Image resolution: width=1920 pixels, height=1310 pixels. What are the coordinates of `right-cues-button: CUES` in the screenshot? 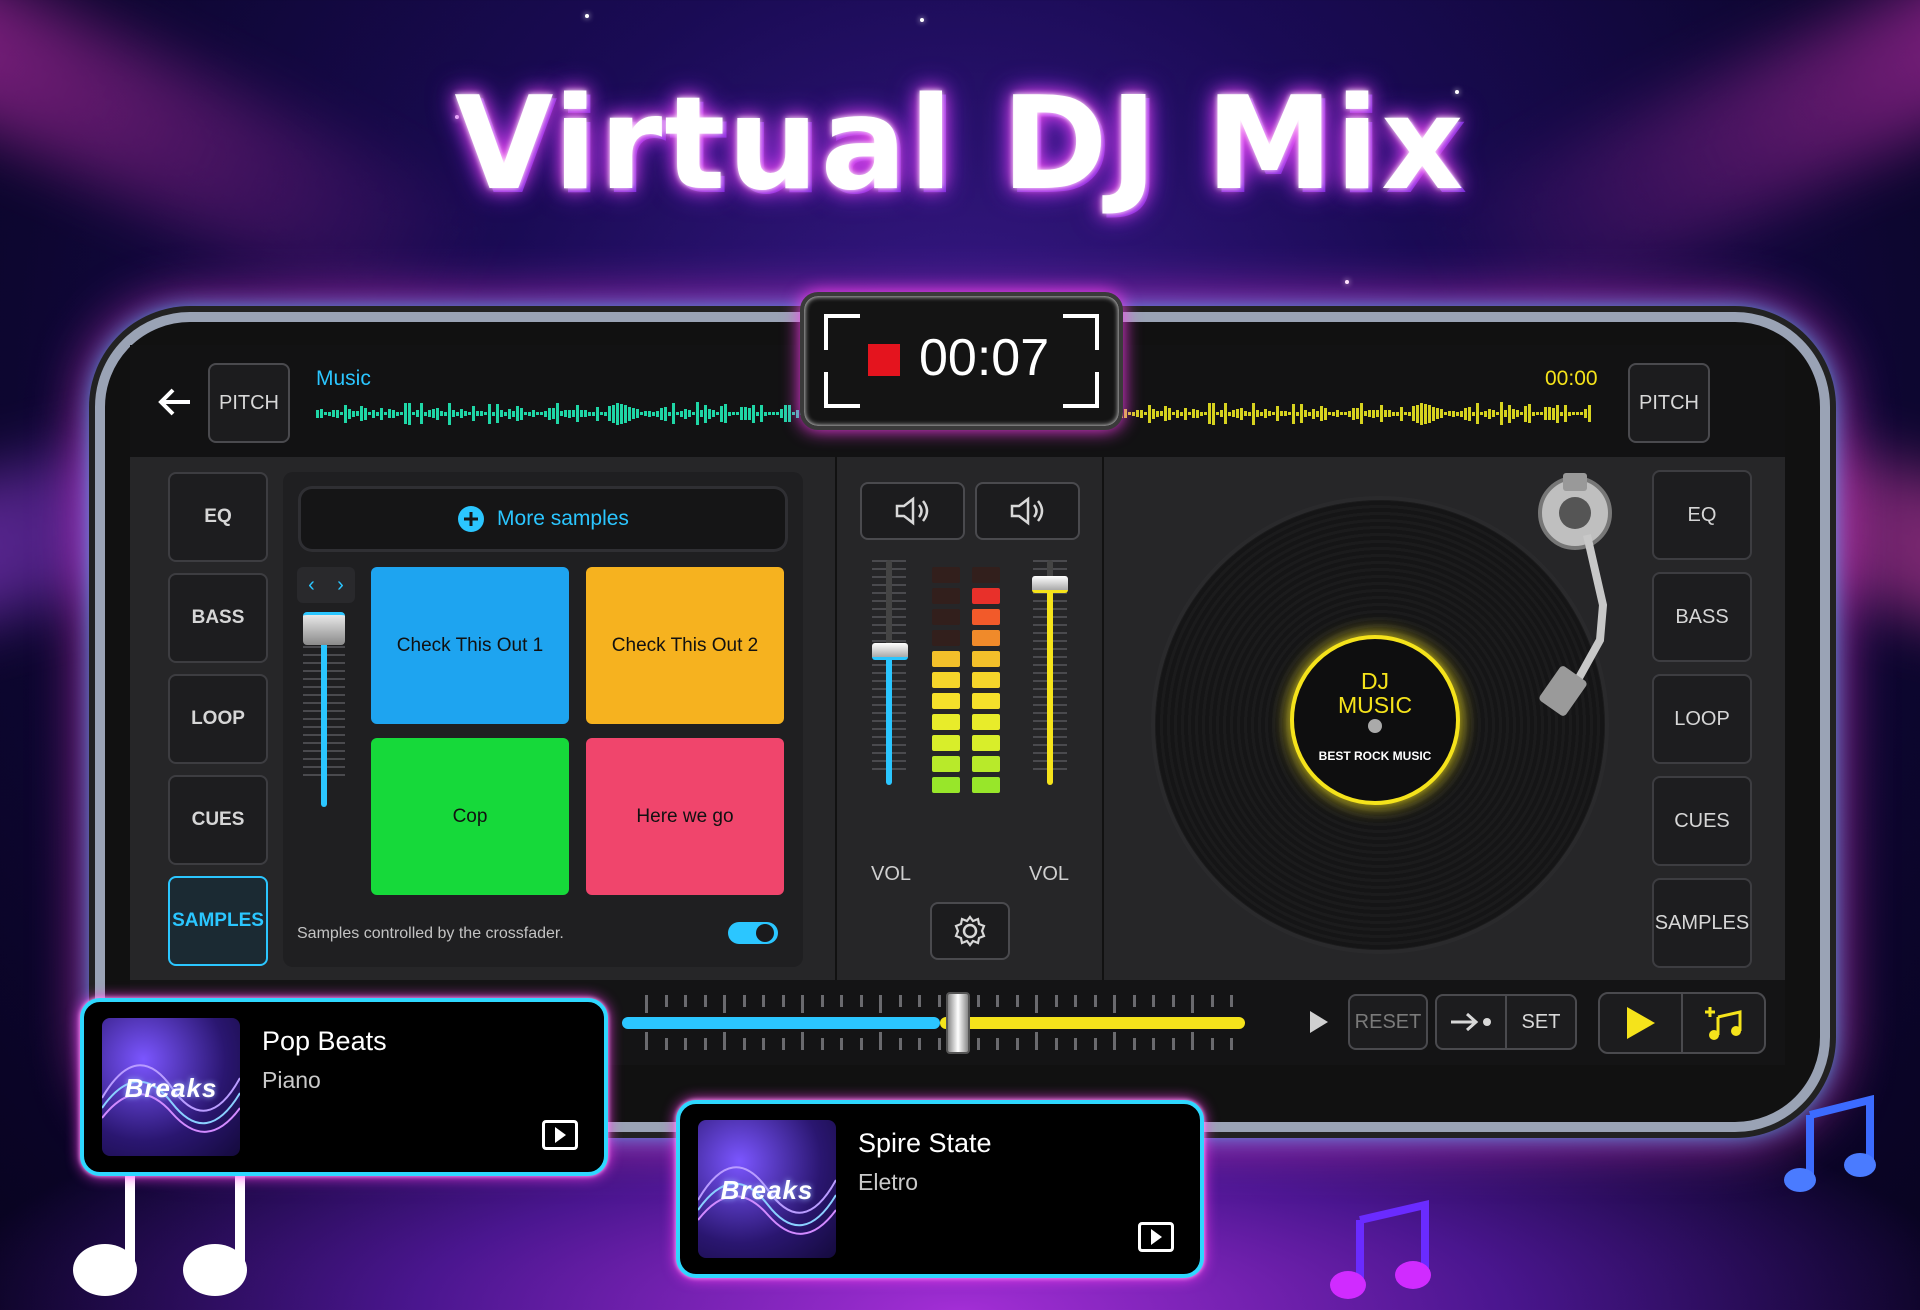 It's located at (1702, 821).